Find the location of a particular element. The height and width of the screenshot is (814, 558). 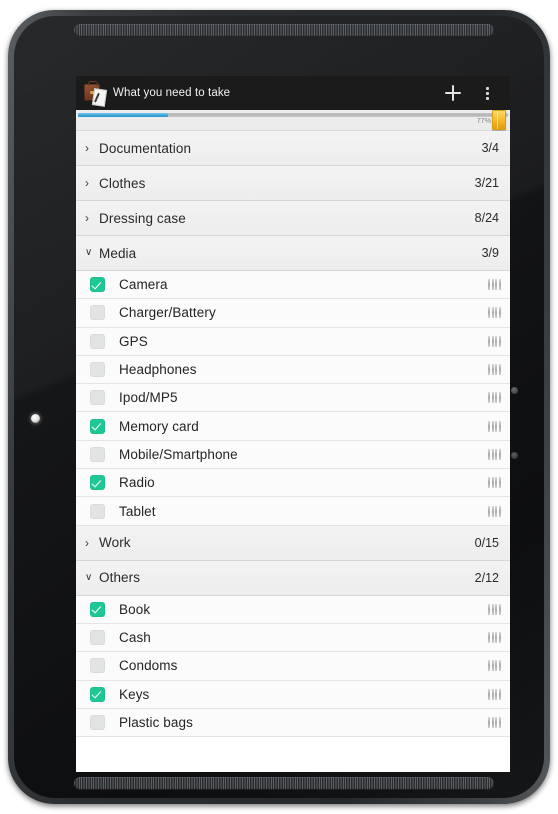

group-row: › Clothes 3/21 is located at coordinates (293, 183).